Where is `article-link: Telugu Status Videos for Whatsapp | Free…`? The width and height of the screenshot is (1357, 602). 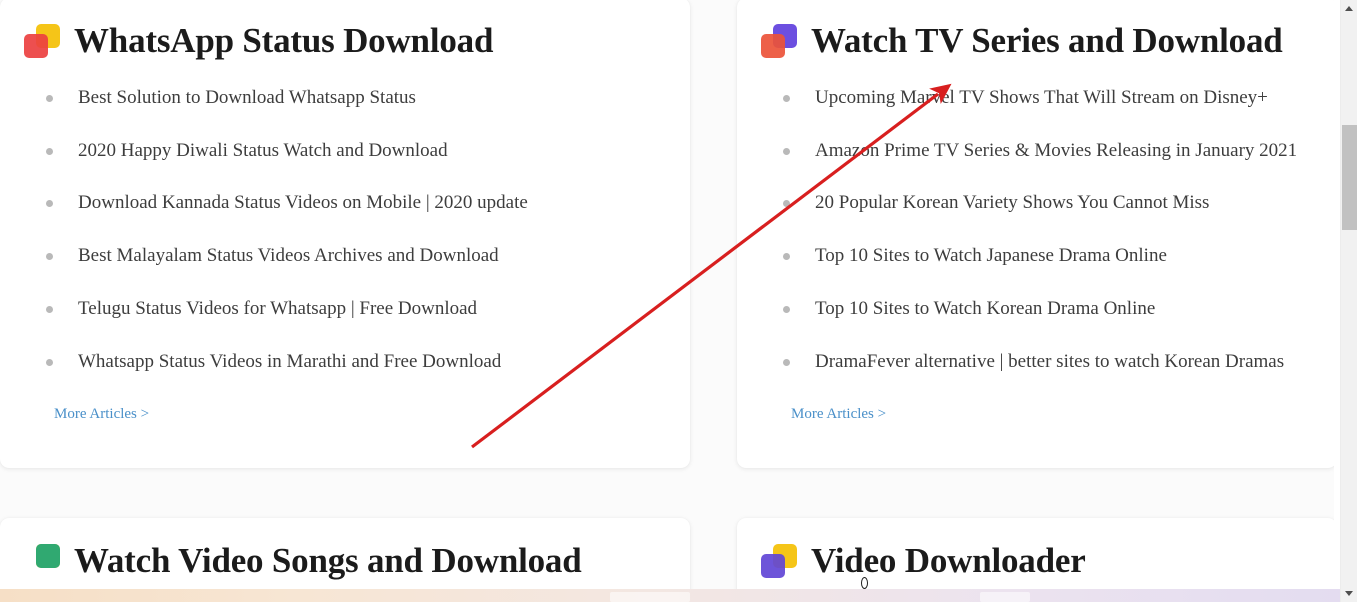 article-link: Telugu Status Videos for Whatsapp | Free… is located at coordinates (277, 308).